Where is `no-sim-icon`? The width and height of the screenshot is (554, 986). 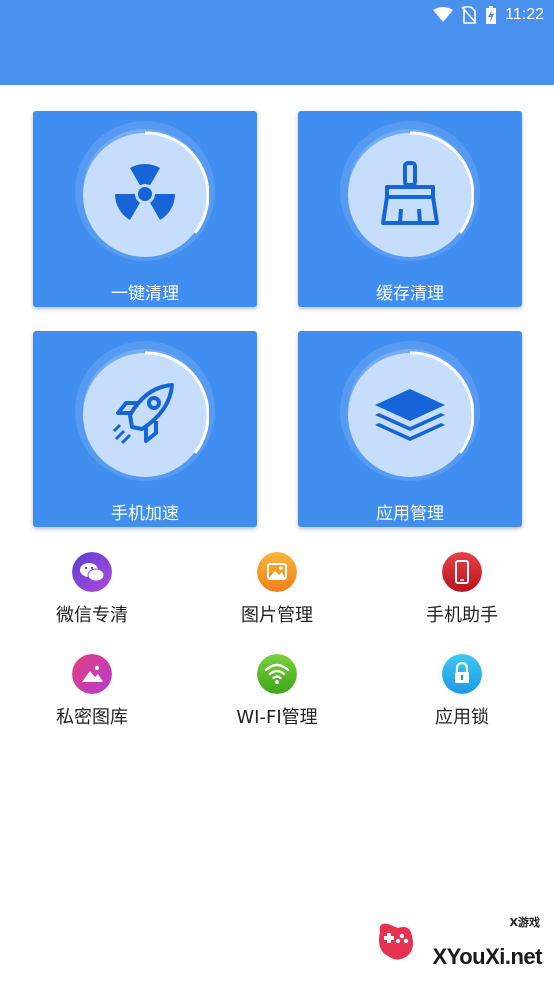
no-sim-icon is located at coordinates (469, 15).